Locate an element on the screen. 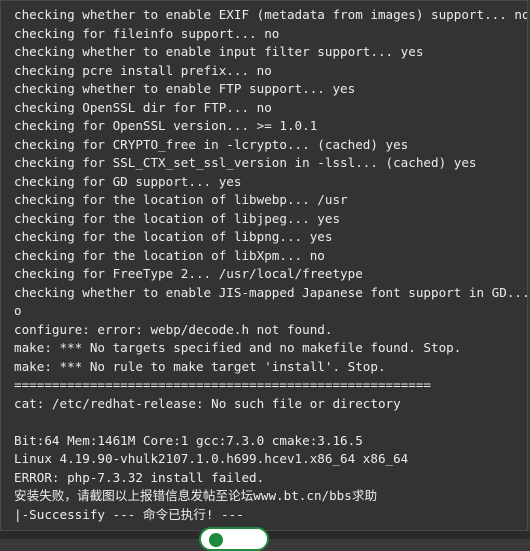  help-message-line: 安装失败，请截图以上报错信息发帖至论坛www.bt.cn/bbs求助 is located at coordinates (196, 495).